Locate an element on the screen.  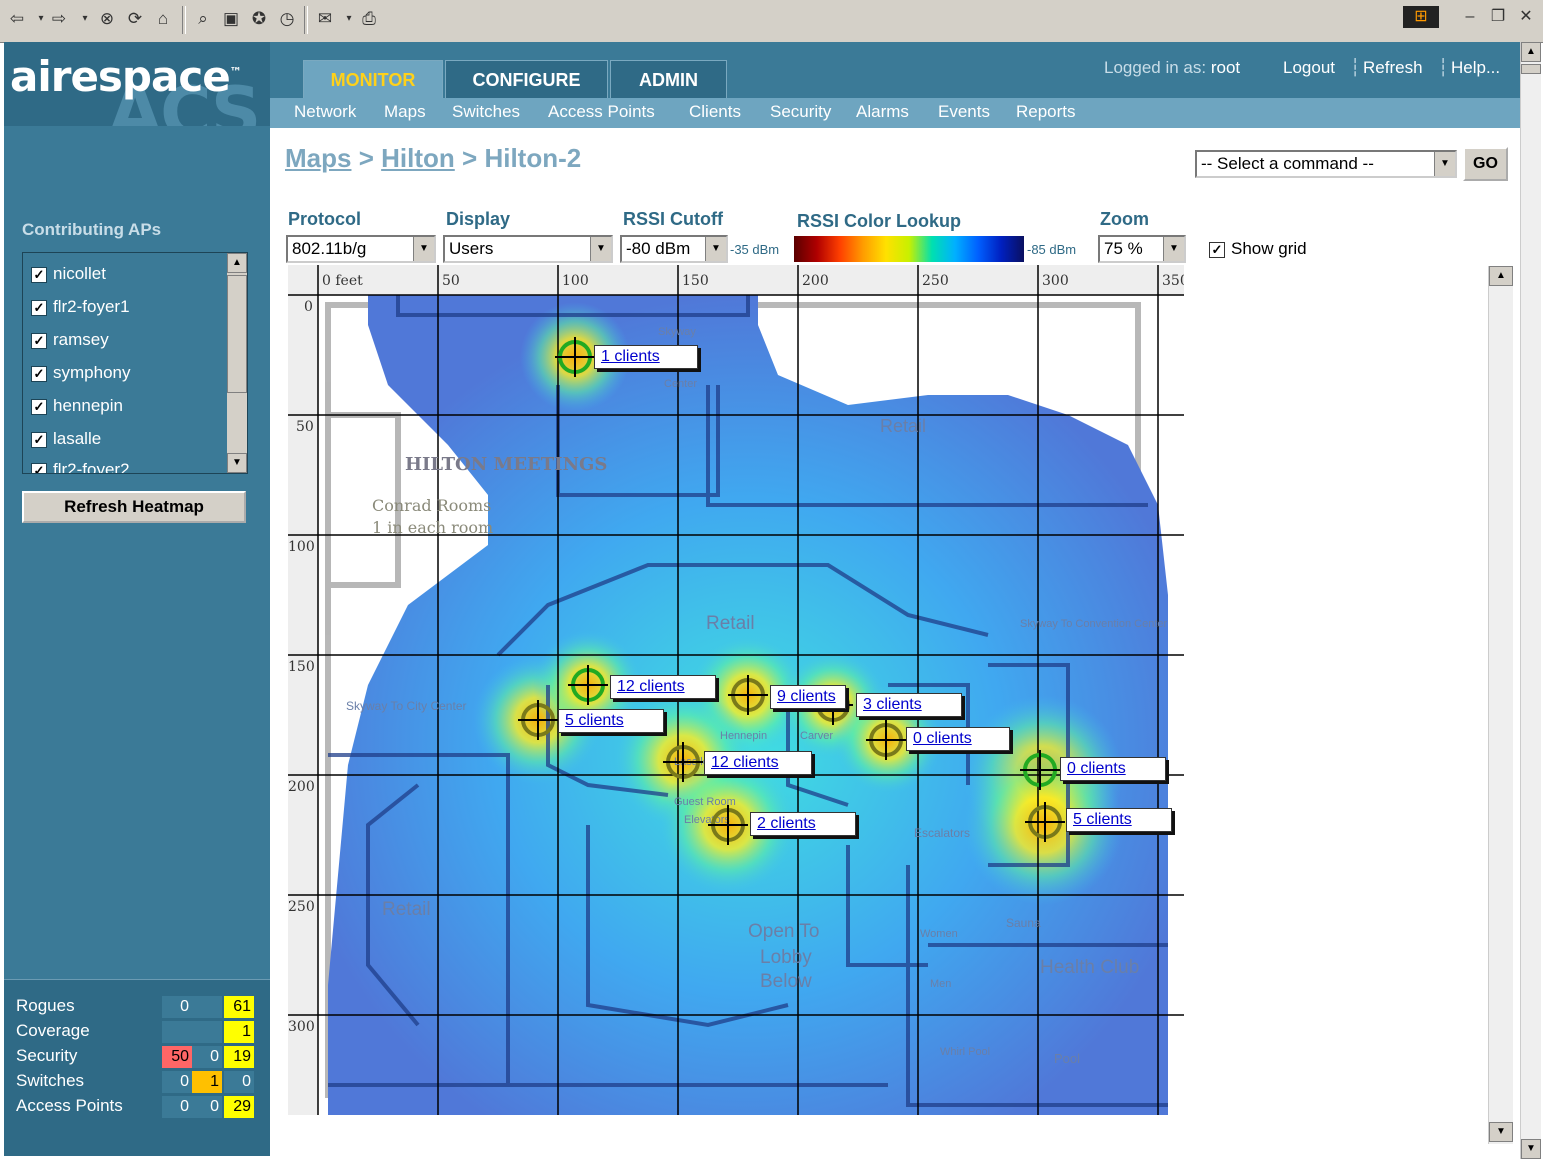
forward-icon: ⇨ is located at coordinates (59, 19).